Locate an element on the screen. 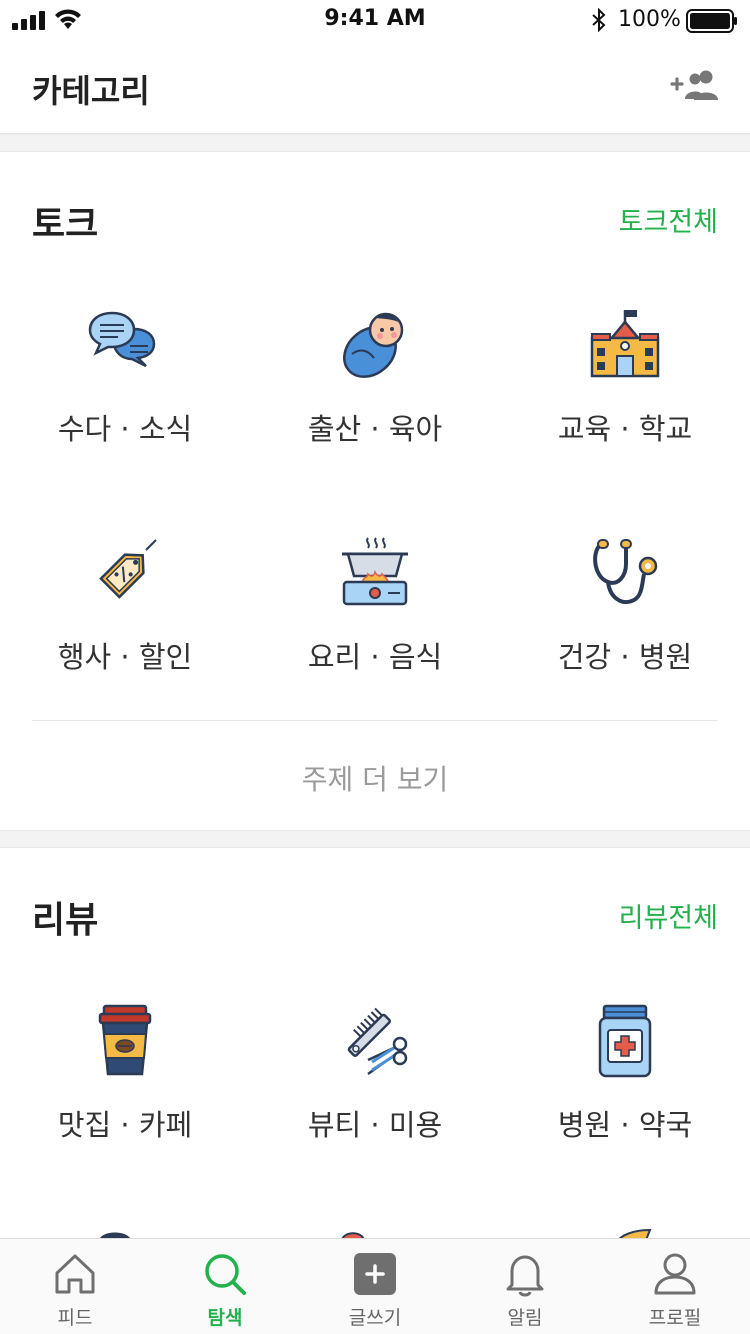 The height and width of the screenshot is (1334, 750). category-restaurant-cafe: 맛집 · 카페 is located at coordinates (125, 1089).